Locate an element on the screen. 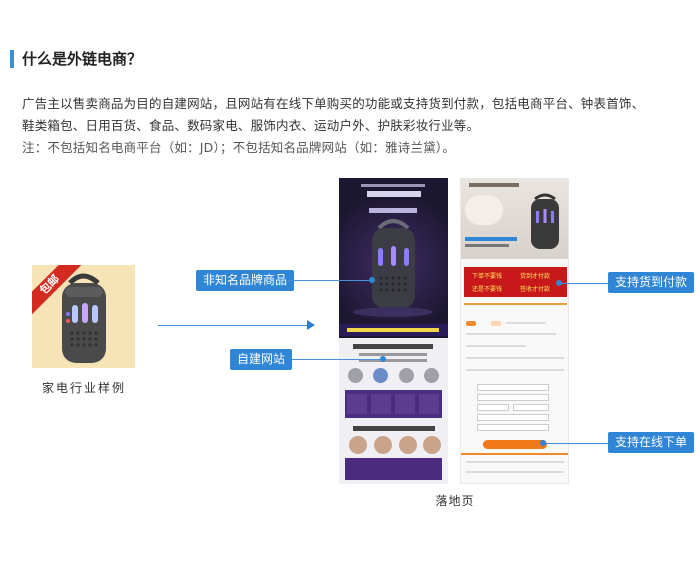 The image size is (700, 572). connector-dot-non-famous-brand is located at coordinates (372, 280).